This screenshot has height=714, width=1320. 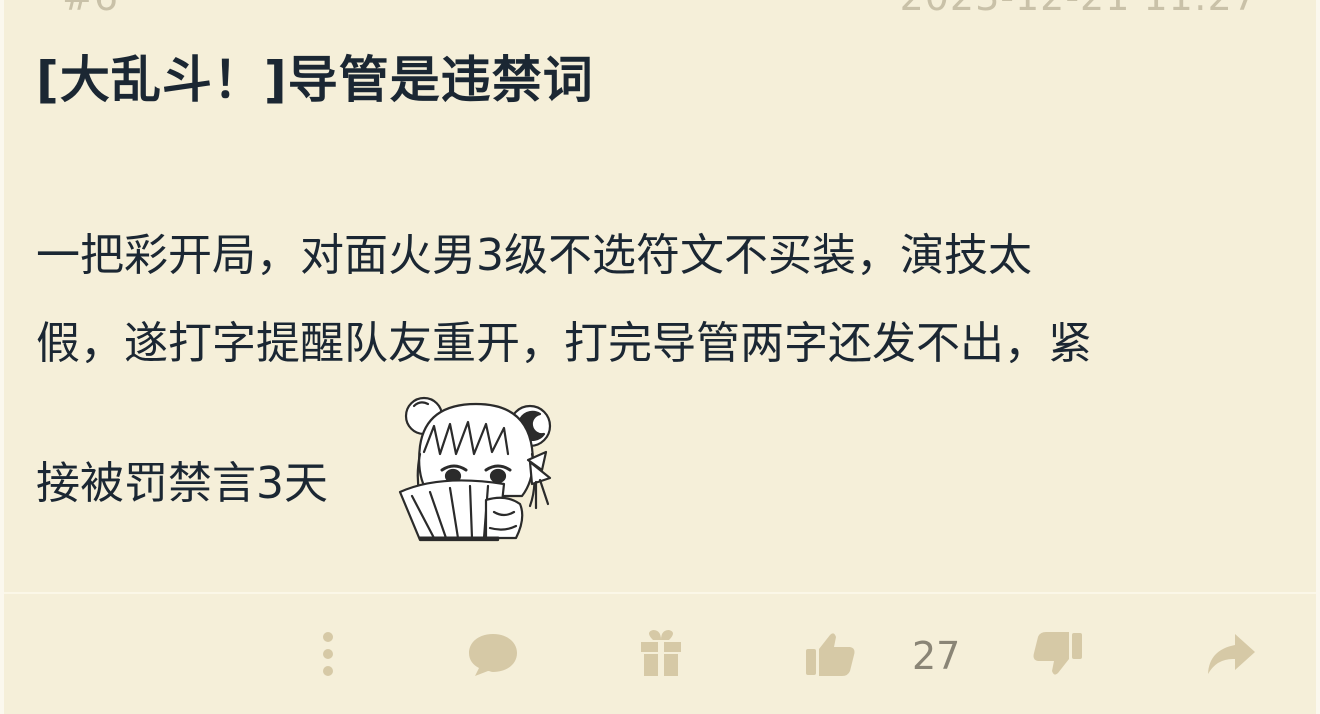 I want to click on gift-button, so click(x=661, y=654).